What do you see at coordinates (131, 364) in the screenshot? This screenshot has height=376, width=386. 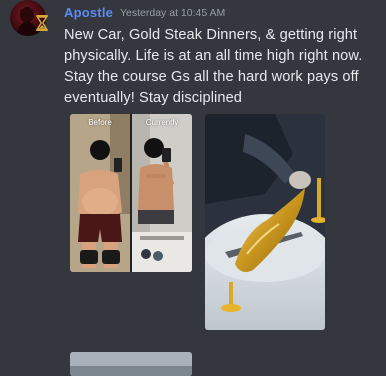 I see `next-attachment-image` at bounding box center [131, 364].